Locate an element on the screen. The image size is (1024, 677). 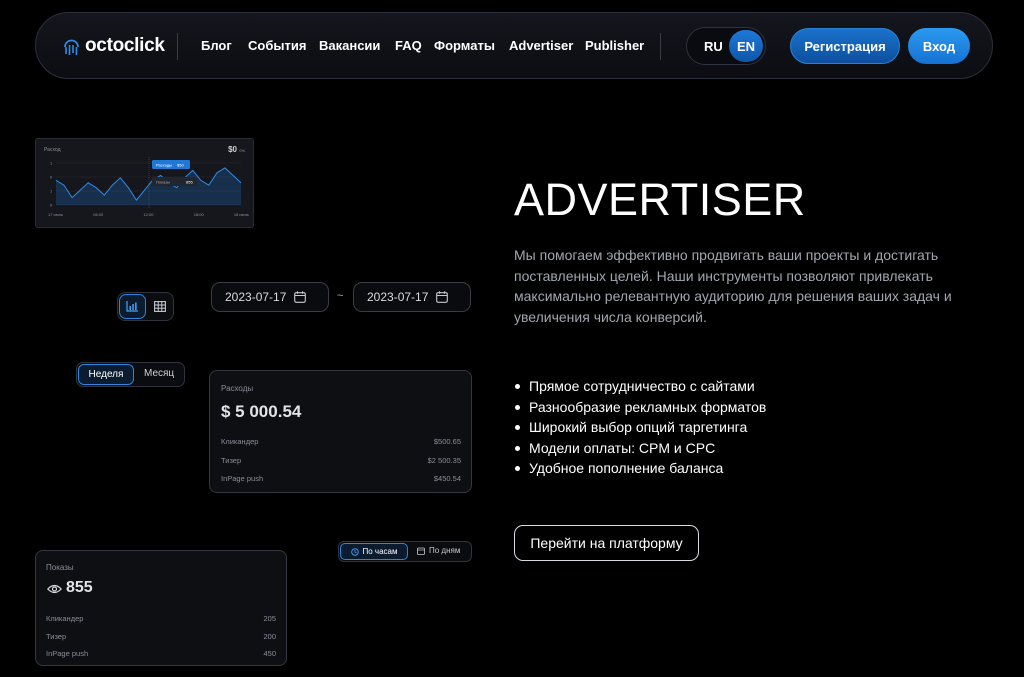
period-toggle: Неделя Месяц is located at coordinates (130, 374).